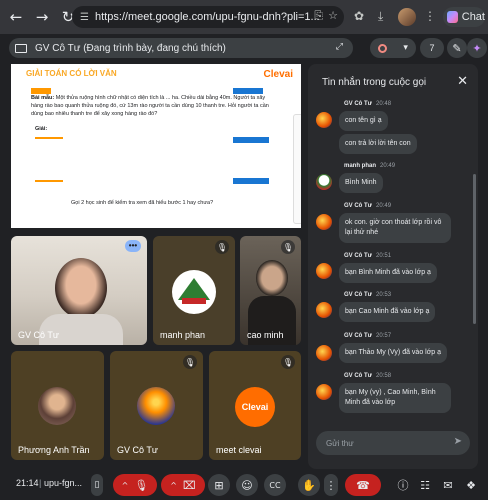 This screenshot has width=488, height=500. I want to click on present-screen-button: ⊞, so click(219, 485).